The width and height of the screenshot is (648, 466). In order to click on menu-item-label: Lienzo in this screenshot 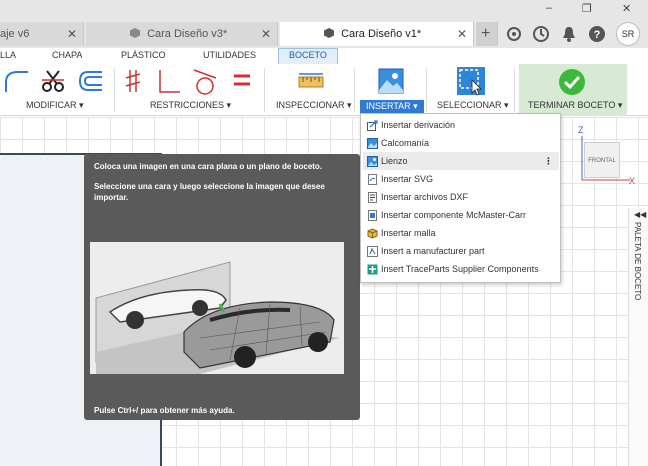, I will do `click(394, 161)`.